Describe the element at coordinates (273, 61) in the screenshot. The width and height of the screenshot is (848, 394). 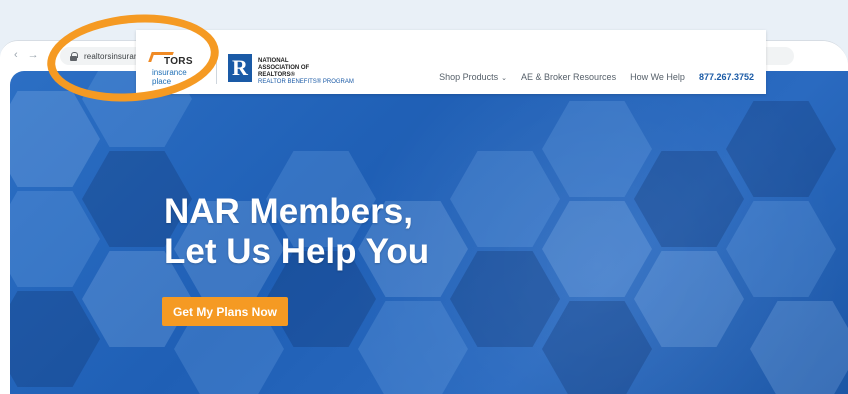
I see `nar-line: NATIONAL` at that location.